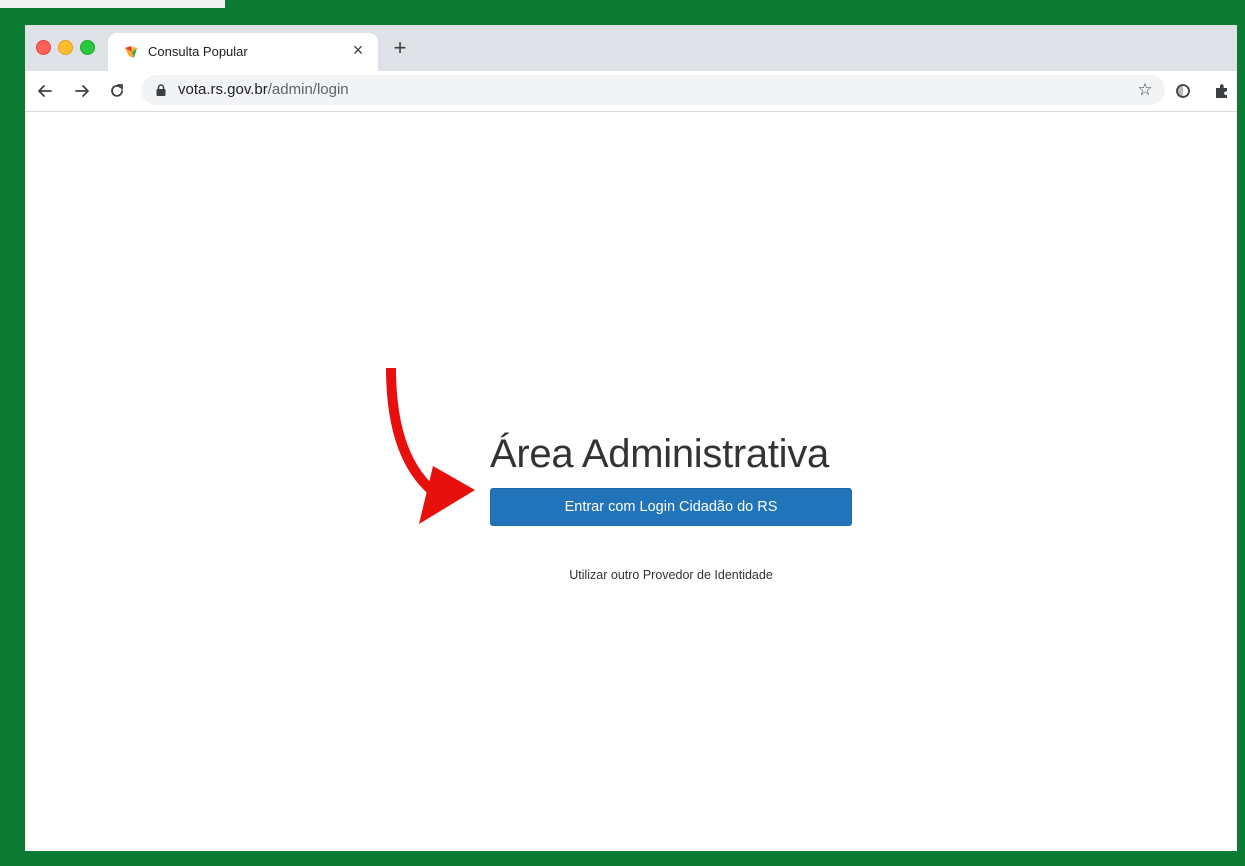 This screenshot has height=866, width=1245. I want to click on tab-title: Consulta Popular, so click(198, 51).